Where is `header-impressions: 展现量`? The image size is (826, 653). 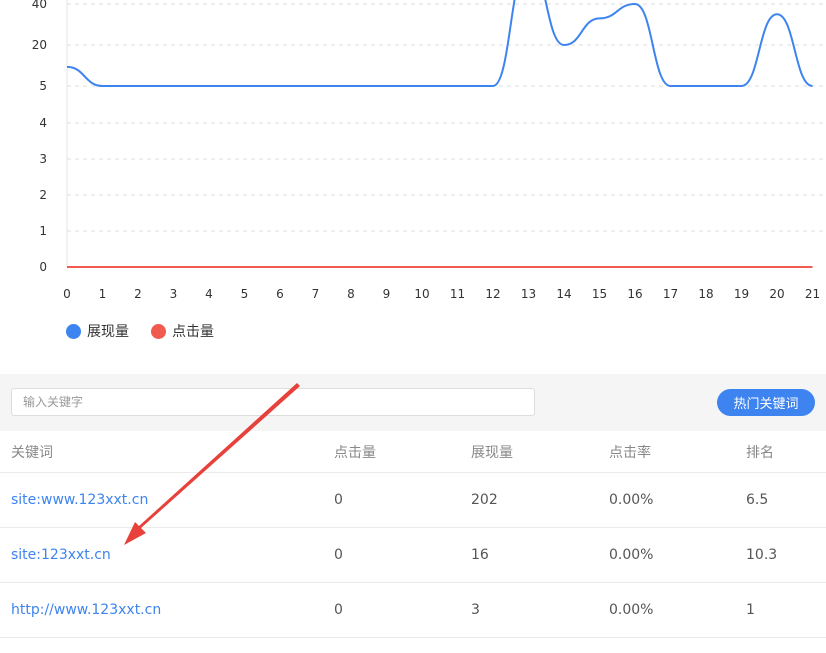
header-impressions: 展现量 is located at coordinates (492, 452).